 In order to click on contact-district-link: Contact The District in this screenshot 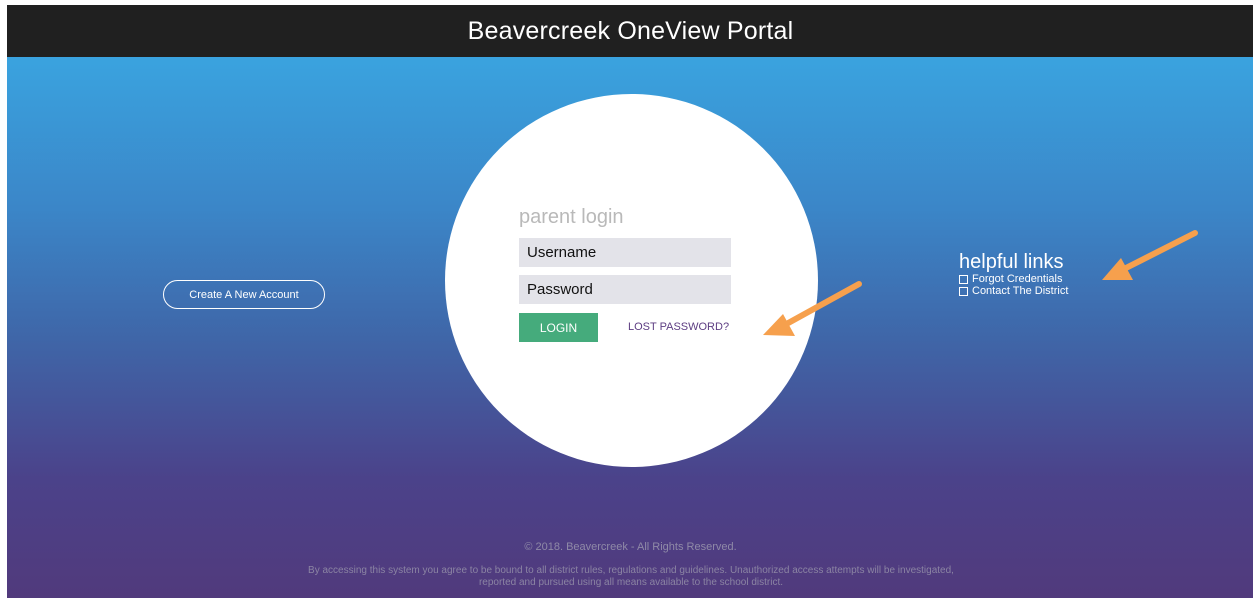, I will do `click(1013, 291)`.